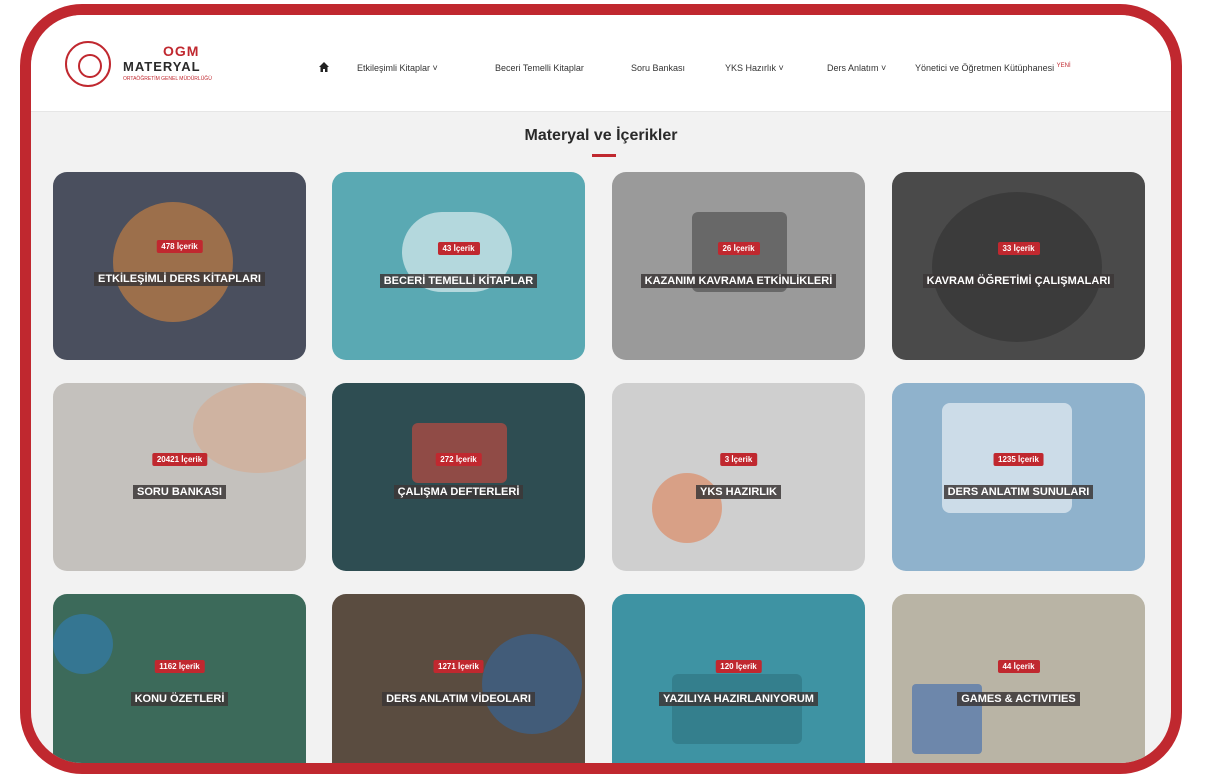 The height and width of the screenshot is (782, 1205). I want to click on card-count: 478 İçerik, so click(179, 246).